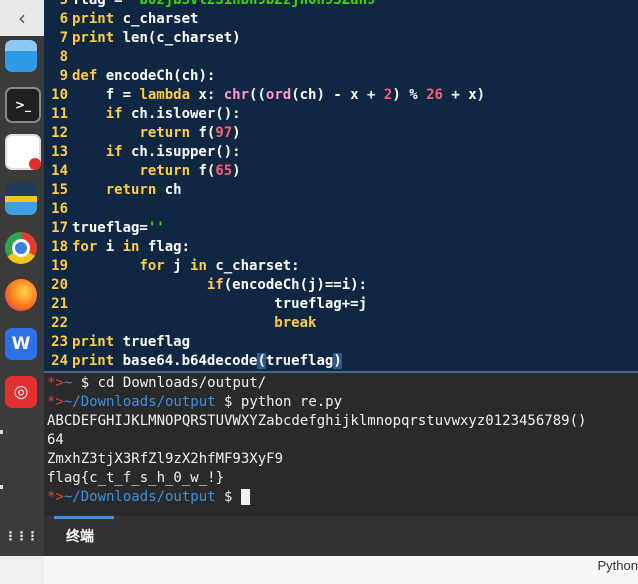 Image resolution: width=638 pixels, height=584 pixels. What do you see at coordinates (214, 5) in the screenshot?
I see `code-line: 5 flag = 'b0zjb3Vt2S1hbh9bZzjn0h93Zah9'` at bounding box center [214, 5].